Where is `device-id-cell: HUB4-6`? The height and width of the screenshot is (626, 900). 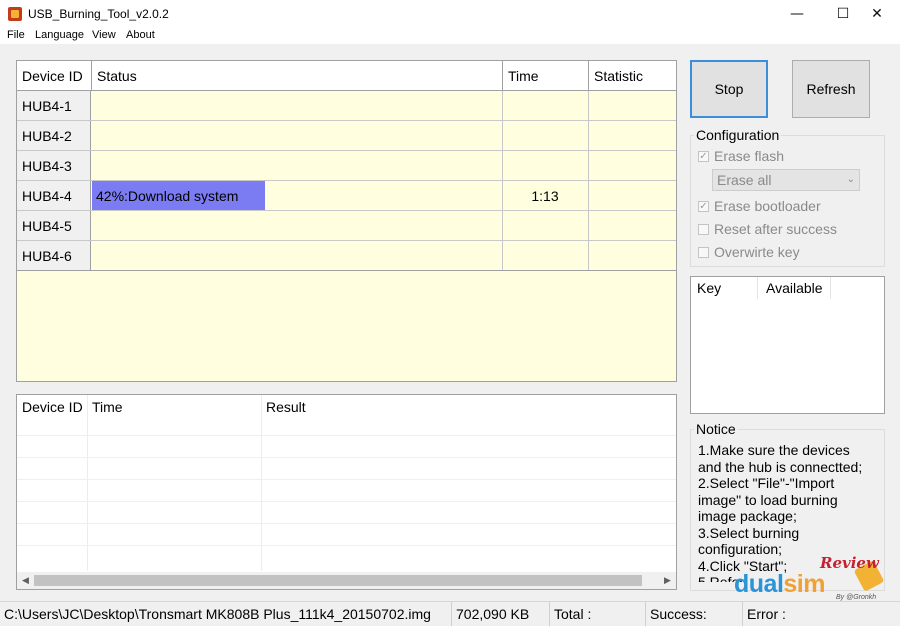
device-id-cell: HUB4-6 is located at coordinates (54, 255).